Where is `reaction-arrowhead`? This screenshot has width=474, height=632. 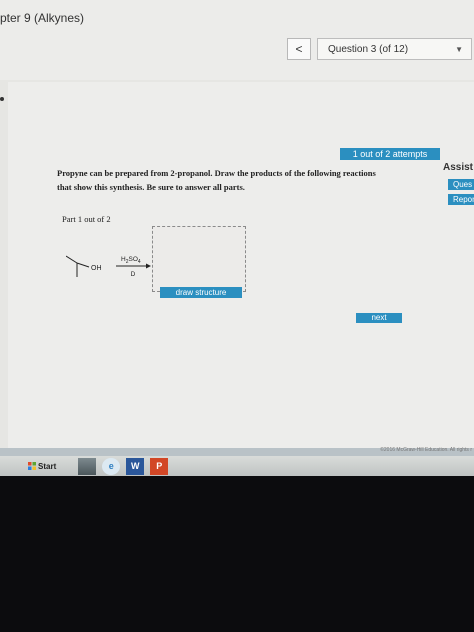 reaction-arrowhead is located at coordinates (148, 266).